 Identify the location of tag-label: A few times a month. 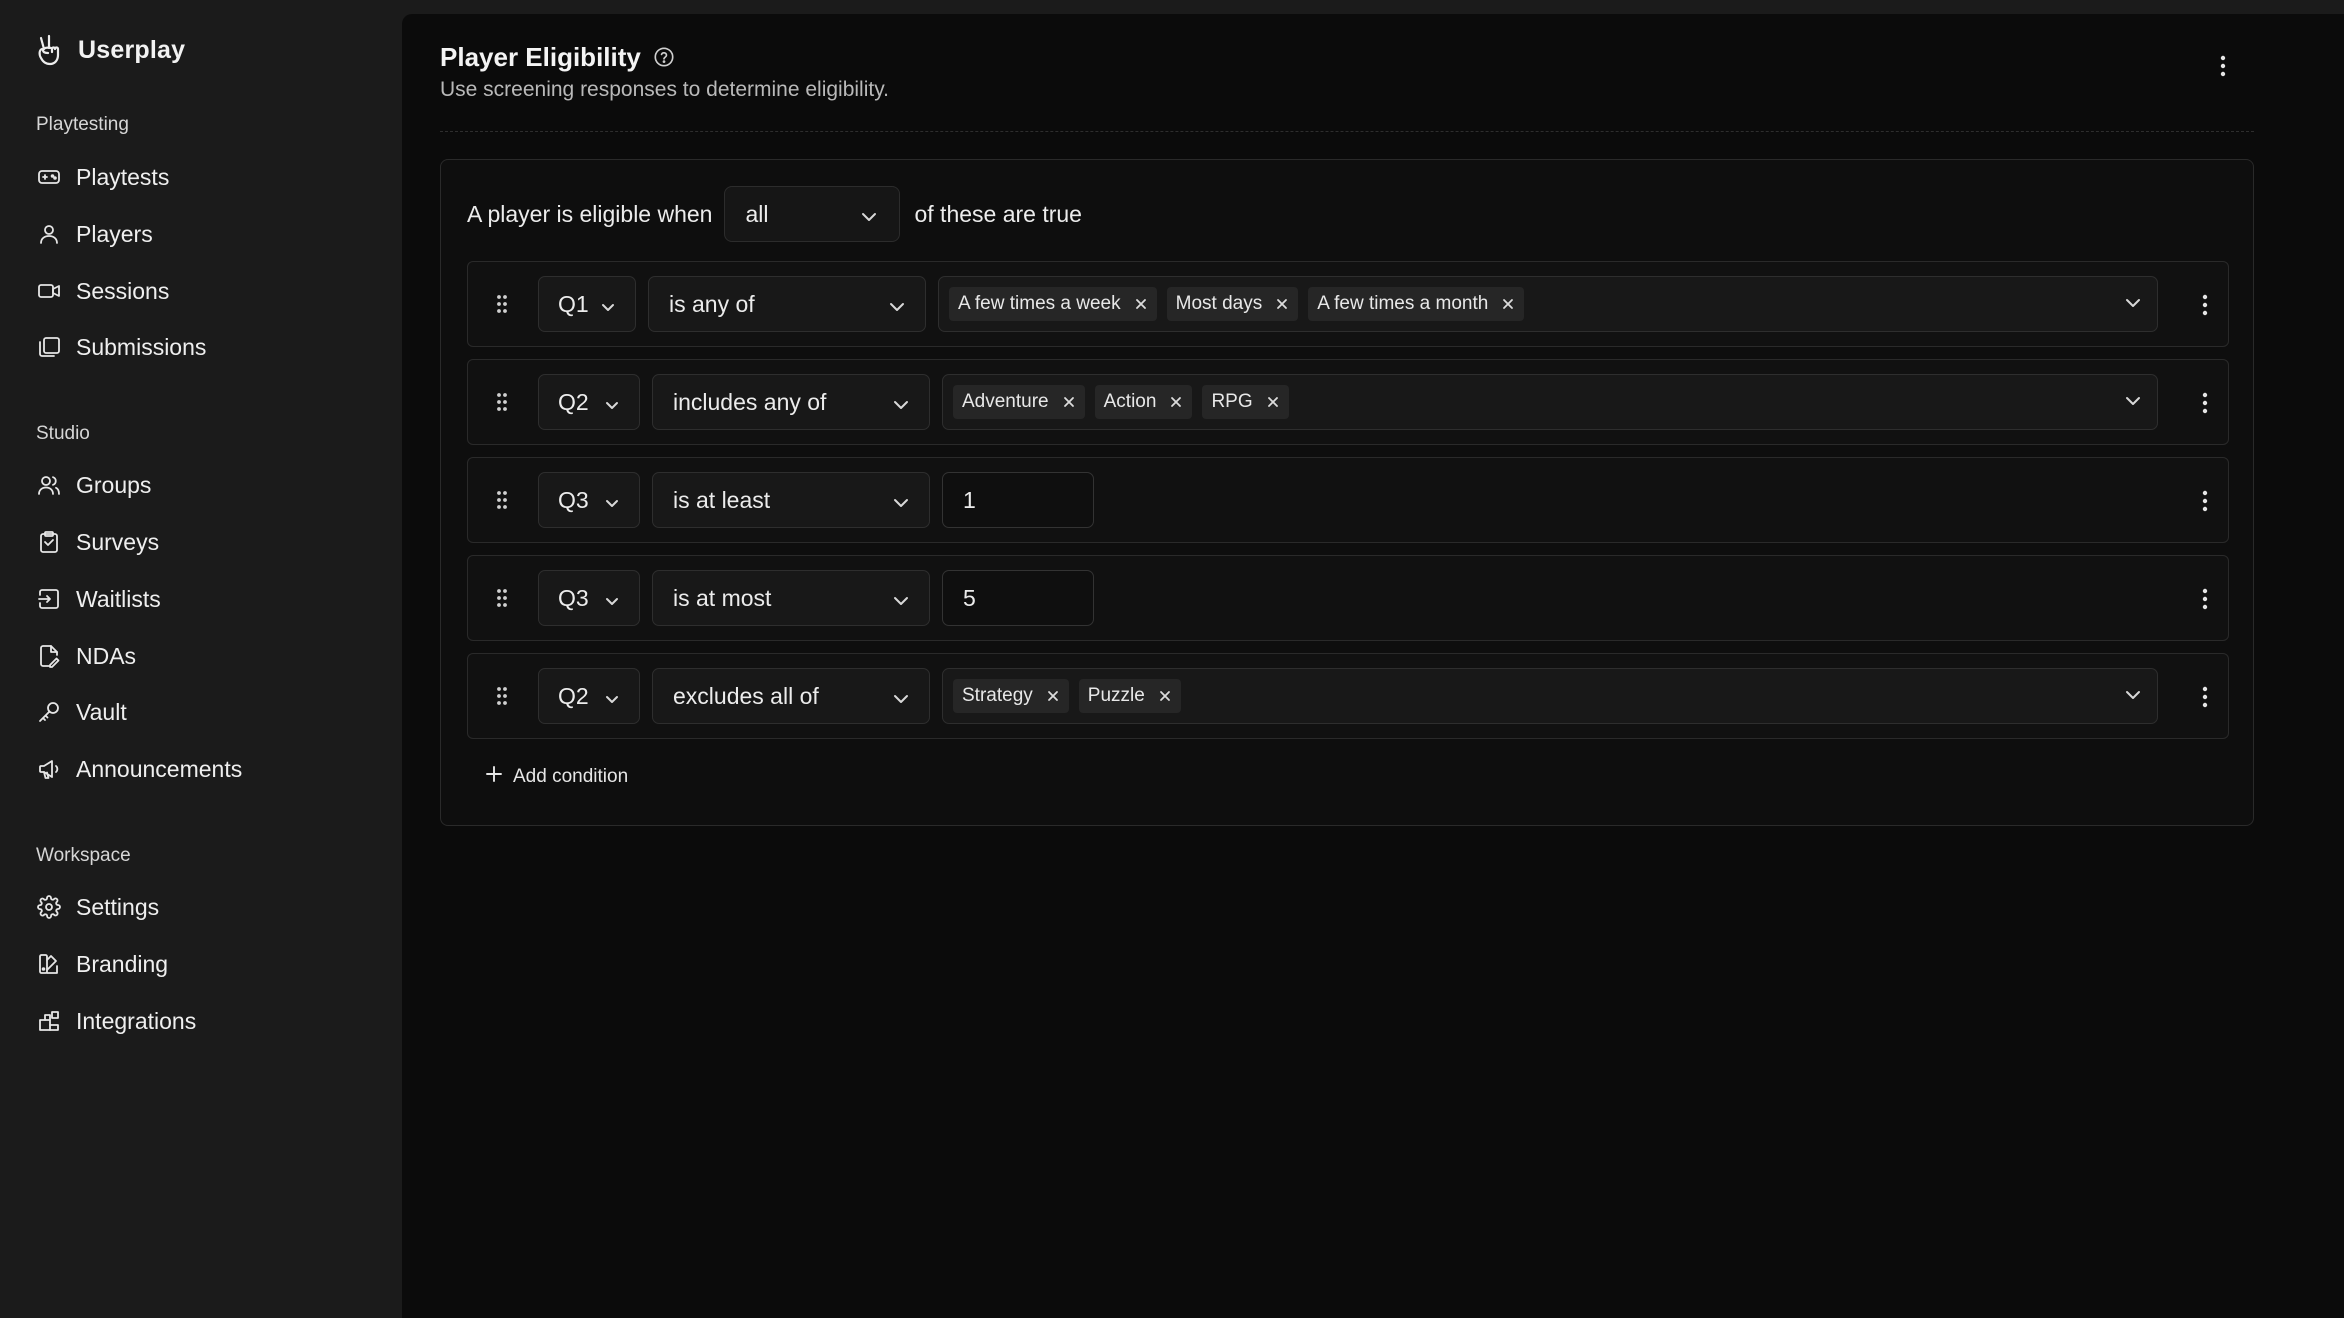
(1403, 303).